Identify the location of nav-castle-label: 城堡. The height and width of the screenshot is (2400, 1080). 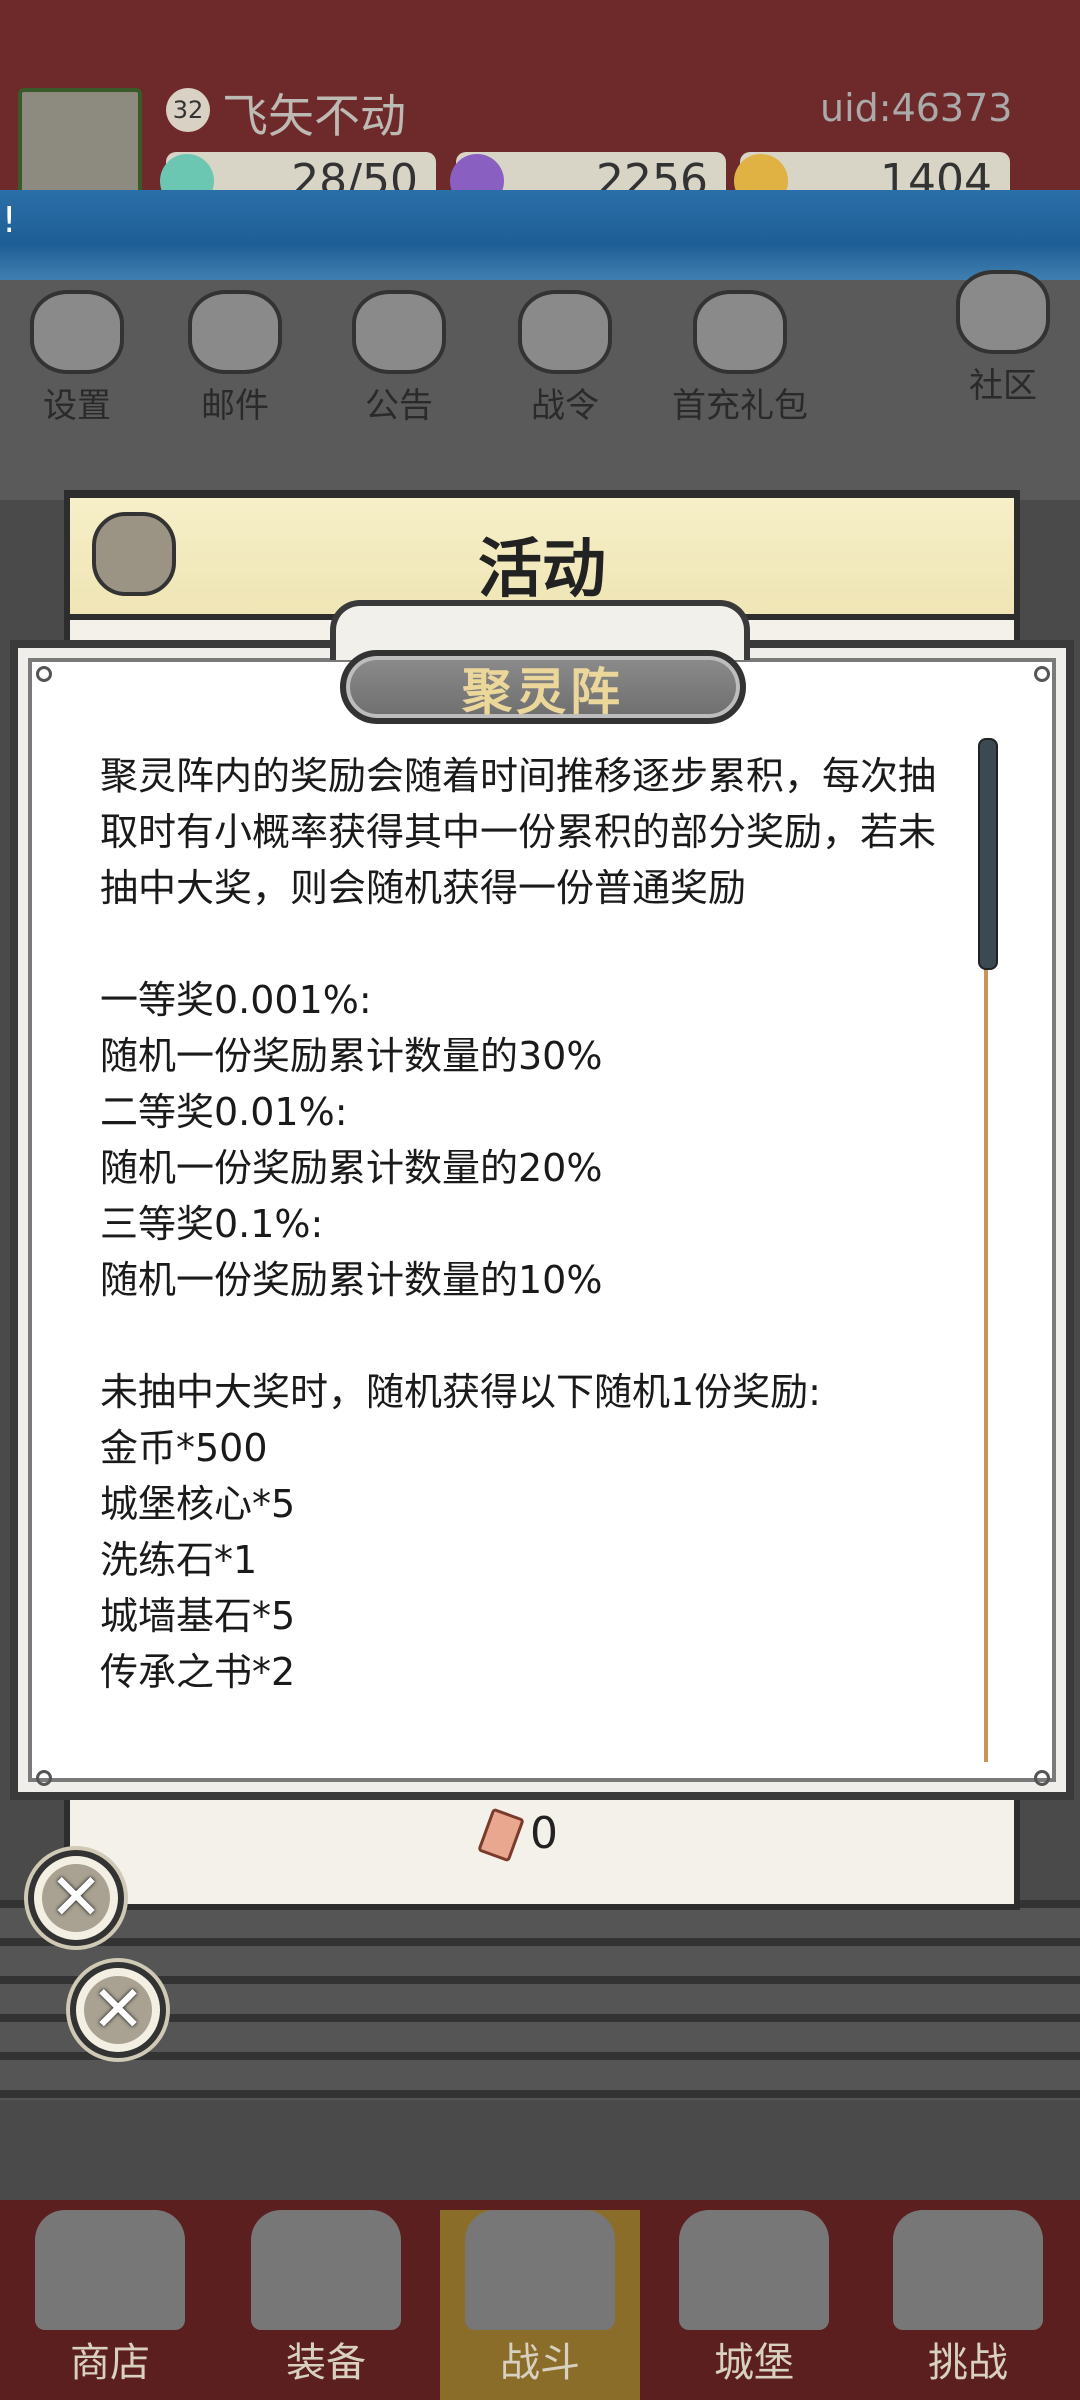
(754, 2363).